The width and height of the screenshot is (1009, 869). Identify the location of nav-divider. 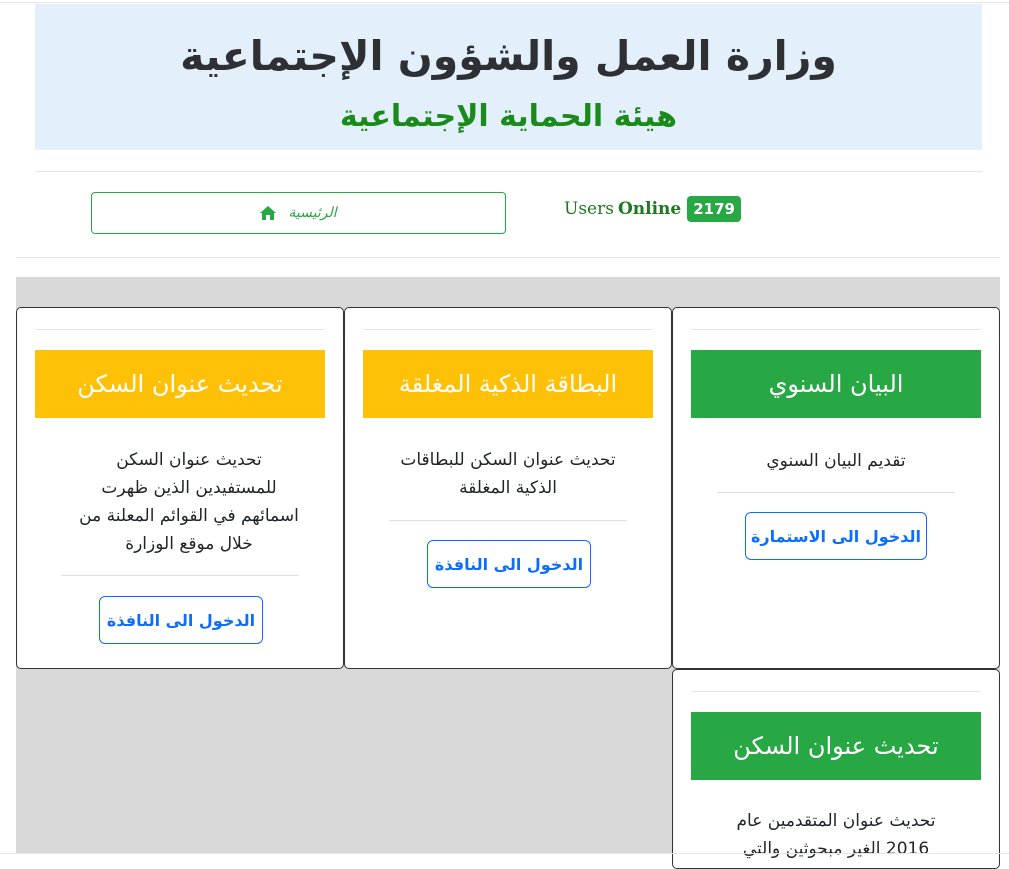
(508, 257).